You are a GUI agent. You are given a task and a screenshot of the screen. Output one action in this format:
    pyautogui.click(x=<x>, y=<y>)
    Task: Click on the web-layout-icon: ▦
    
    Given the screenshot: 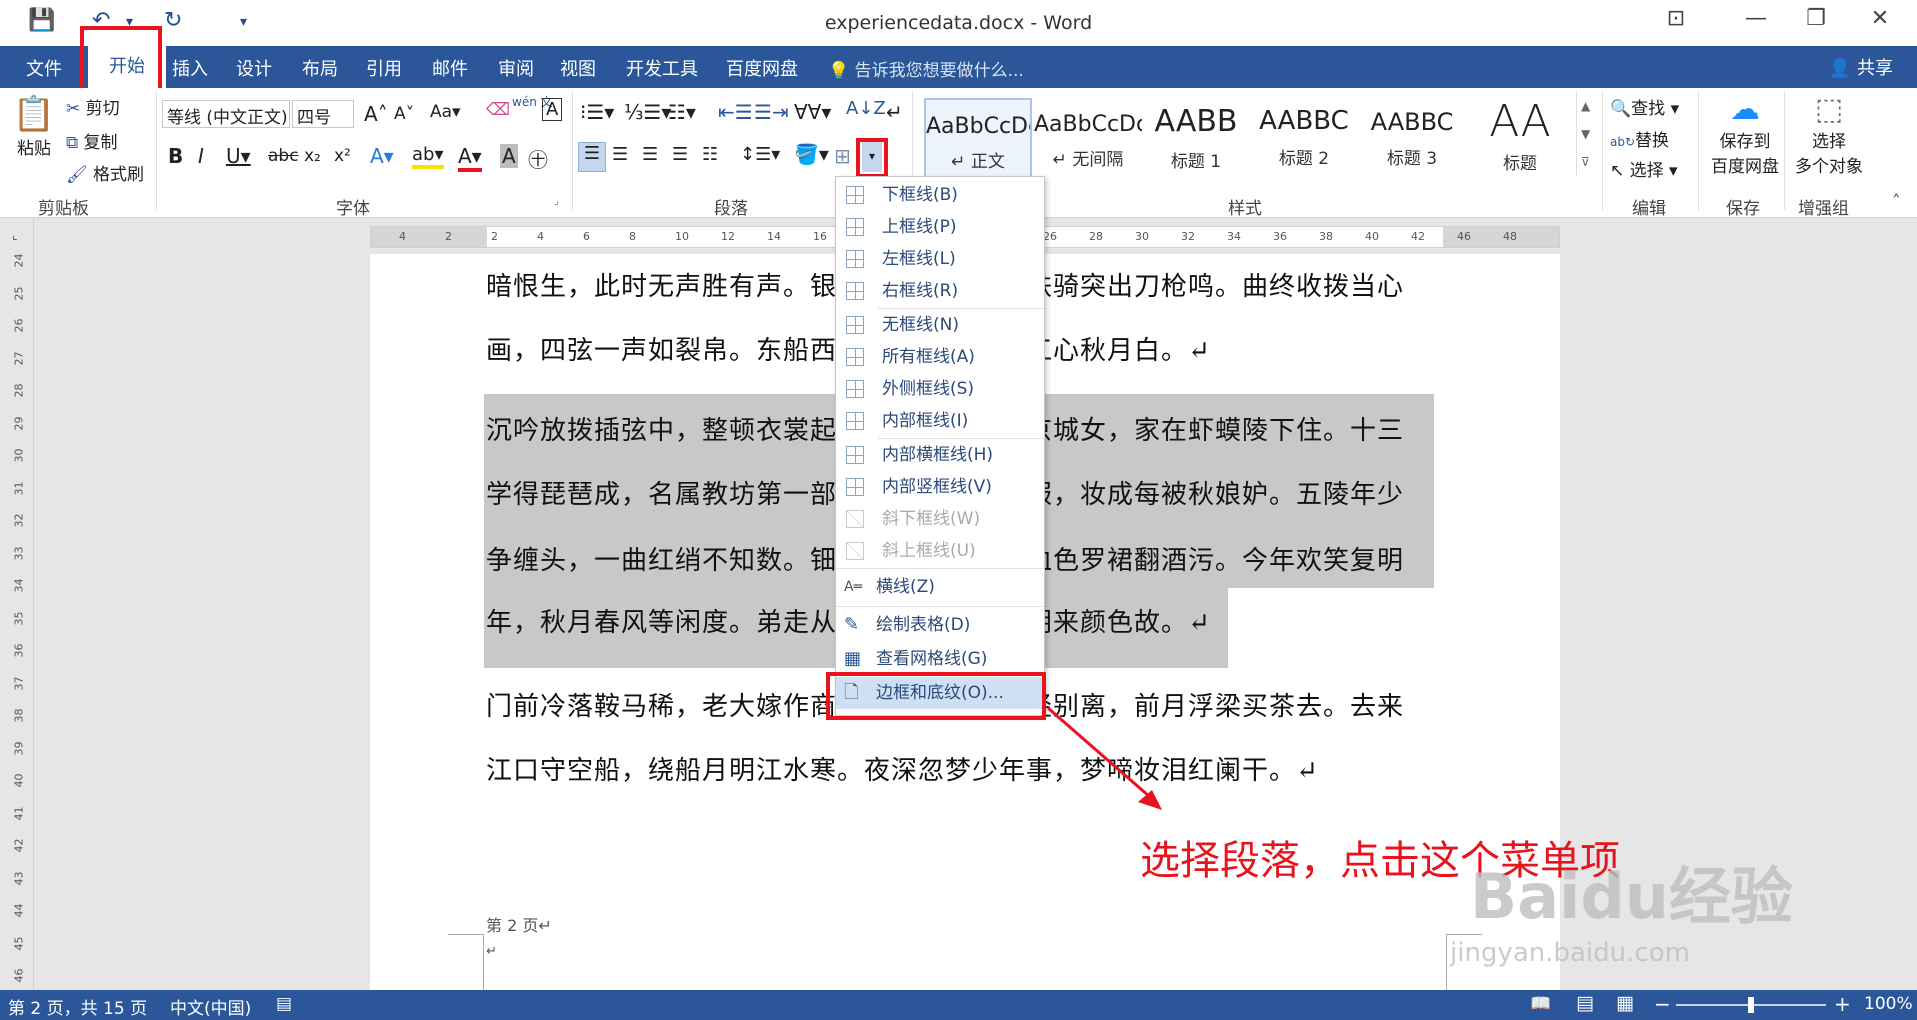 What is the action you would take?
    pyautogui.click(x=1625, y=1003)
    